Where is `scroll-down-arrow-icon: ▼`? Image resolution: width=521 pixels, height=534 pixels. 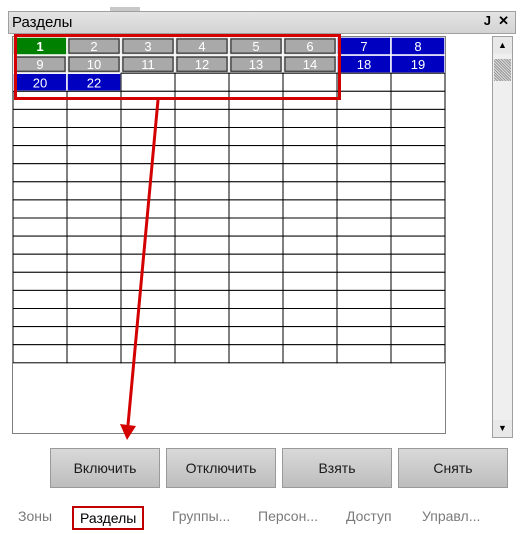 scroll-down-arrow-icon: ▼ is located at coordinates (502, 428).